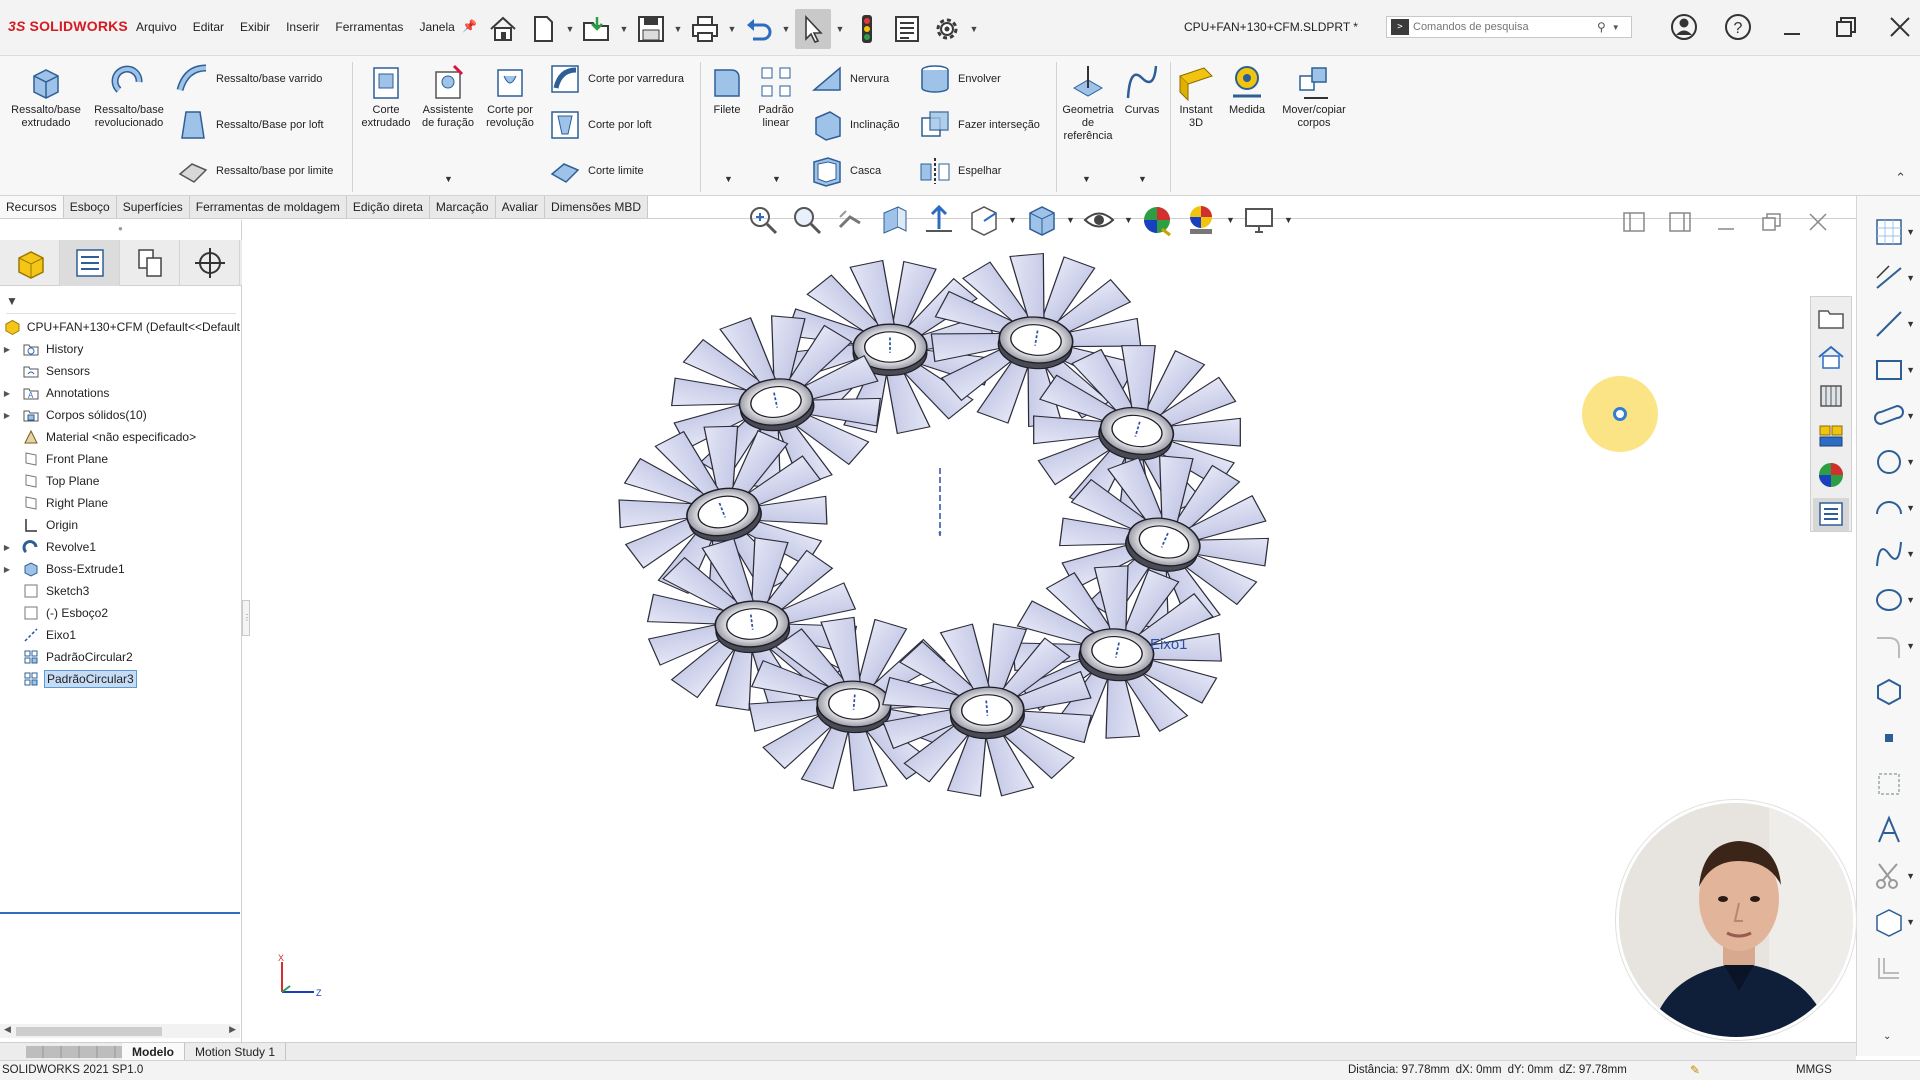  Describe the element at coordinates (1738, 27) in the screenshot. I see `help-button: ?` at that location.